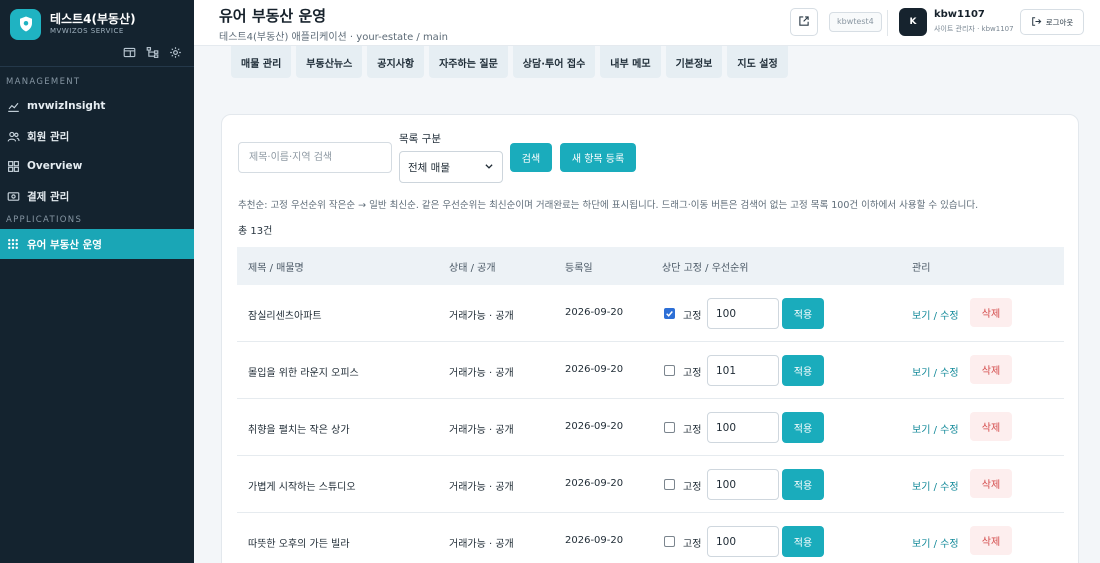 Image resolution: width=1100 pixels, height=563 pixels. Describe the element at coordinates (630, 62) in the screenshot. I see `tab-internal-memo: 내부 메모` at that location.